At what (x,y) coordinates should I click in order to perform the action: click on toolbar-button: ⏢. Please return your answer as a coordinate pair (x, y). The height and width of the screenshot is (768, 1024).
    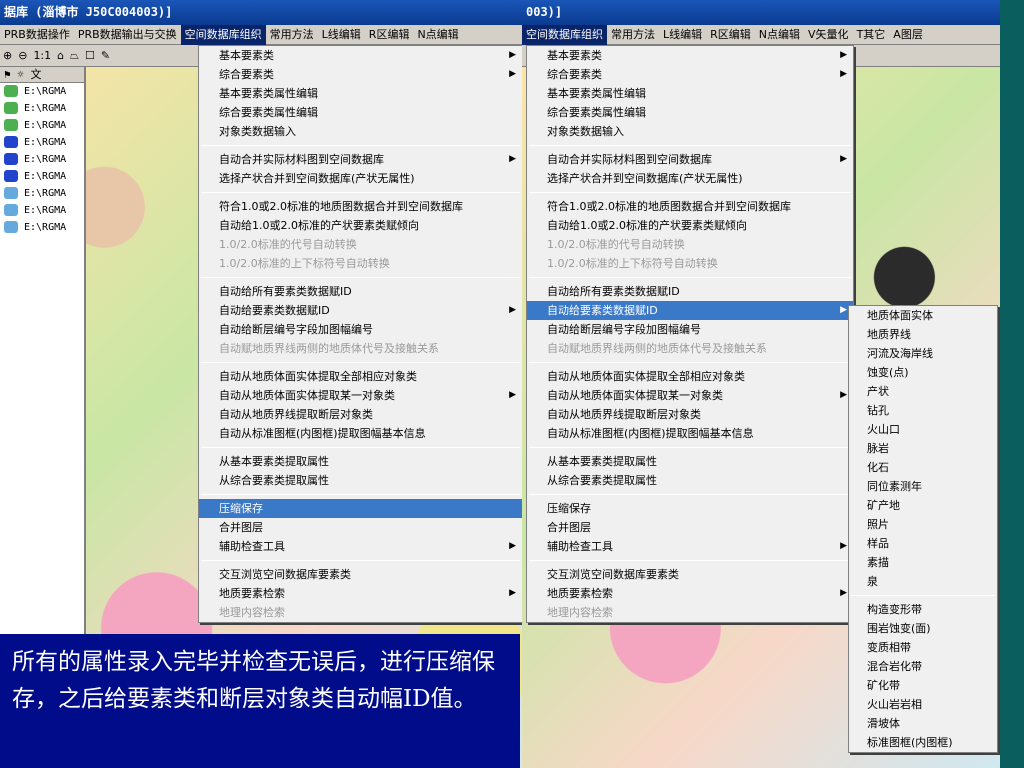
    Looking at the image, I should click on (74, 56).